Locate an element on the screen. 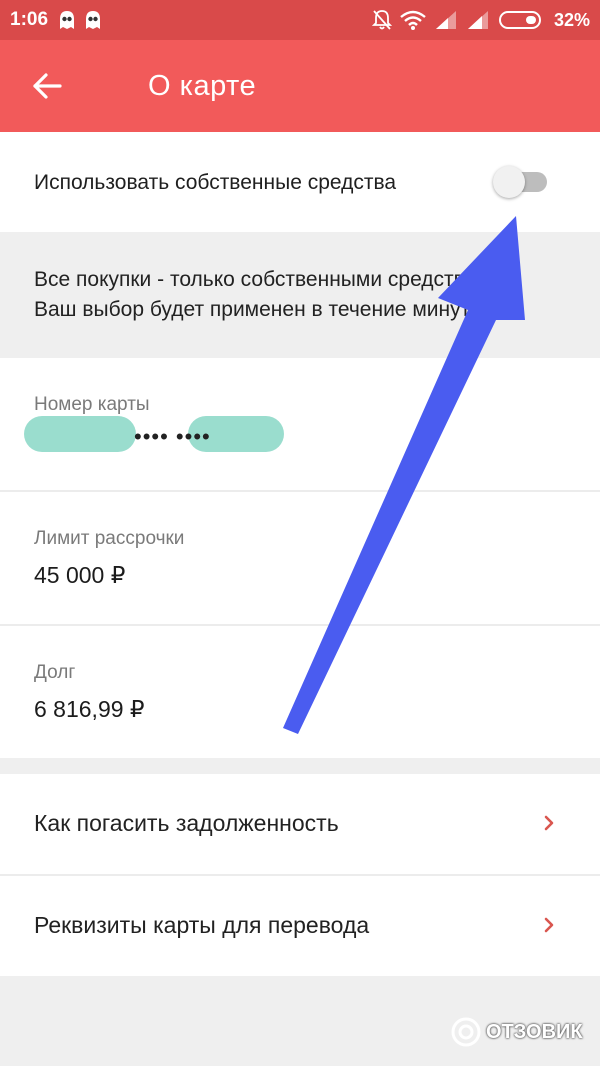  back-arrow-icon is located at coordinates (47, 86).